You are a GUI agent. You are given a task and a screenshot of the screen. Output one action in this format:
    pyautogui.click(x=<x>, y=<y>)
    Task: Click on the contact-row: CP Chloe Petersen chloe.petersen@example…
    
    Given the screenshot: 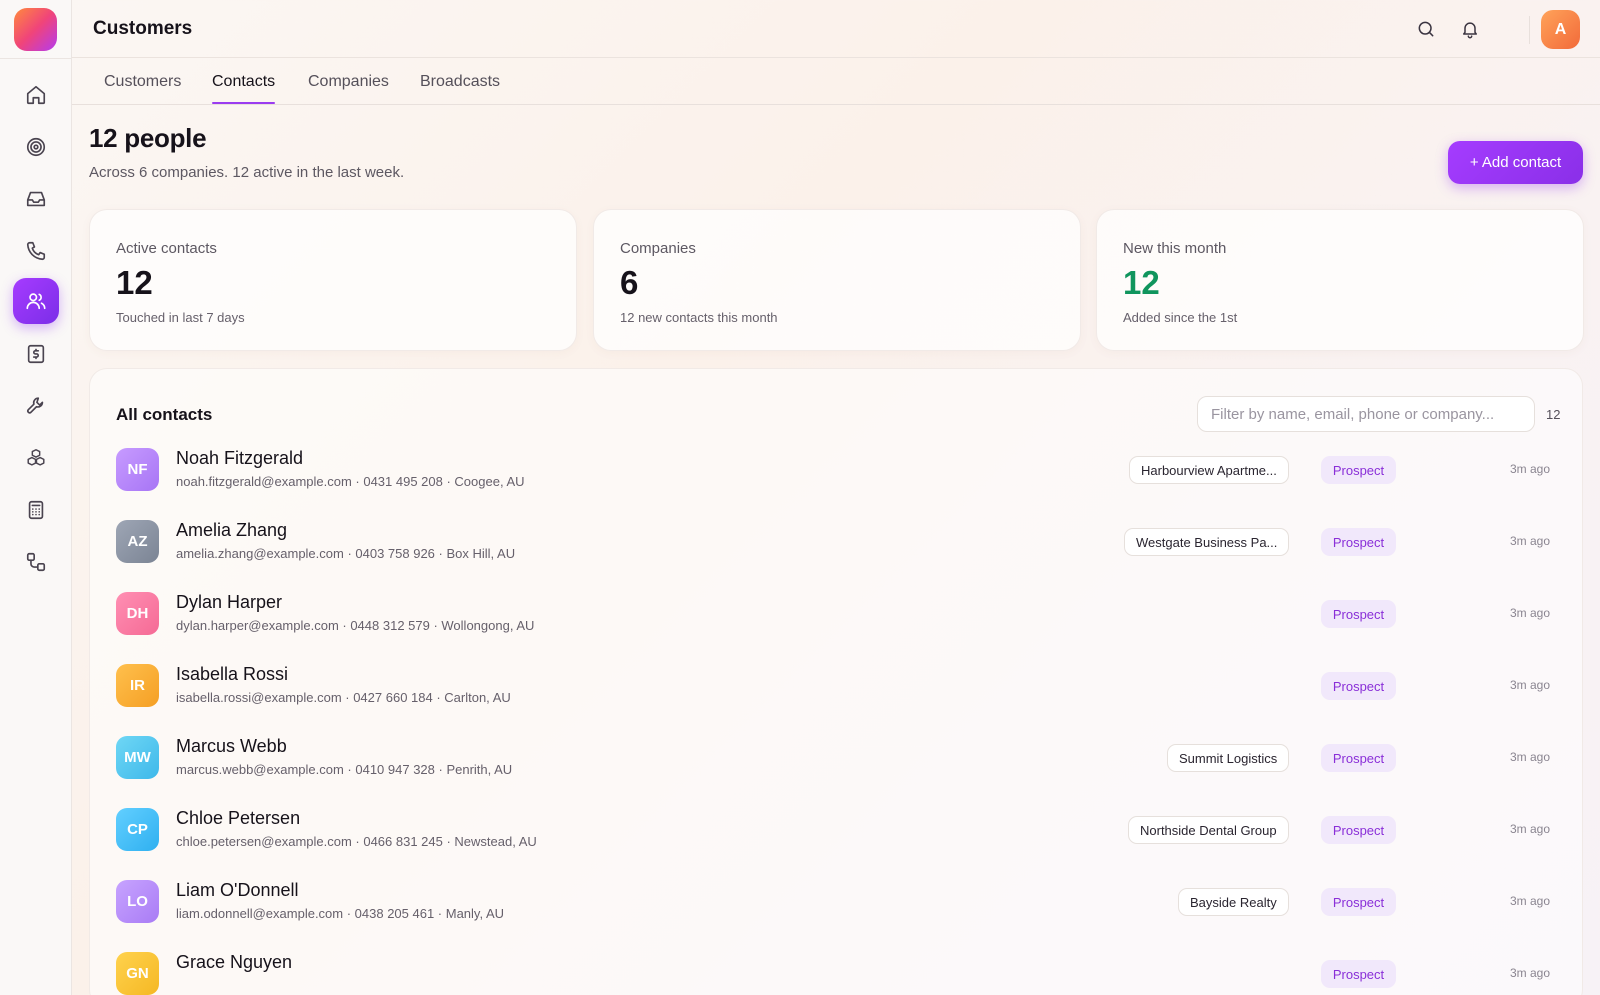 What is the action you would take?
    pyautogui.click(x=837, y=830)
    